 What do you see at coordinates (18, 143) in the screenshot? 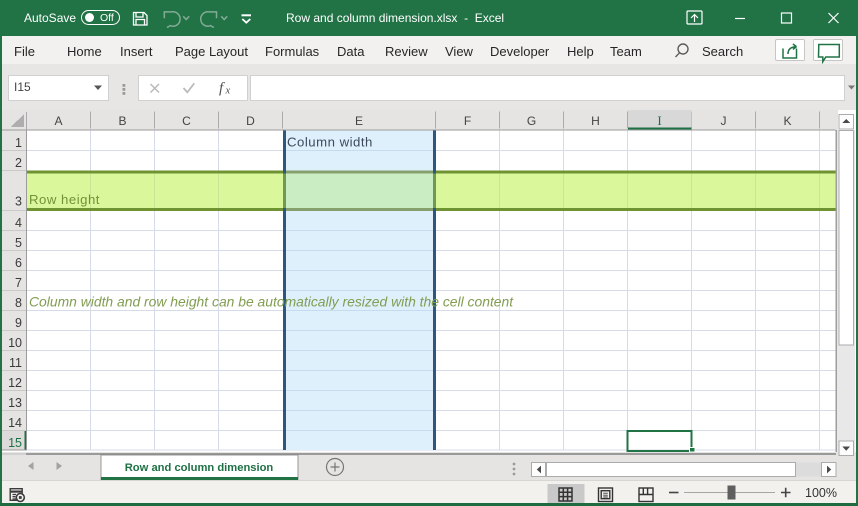
I see `svg-text: 1` at bounding box center [18, 143].